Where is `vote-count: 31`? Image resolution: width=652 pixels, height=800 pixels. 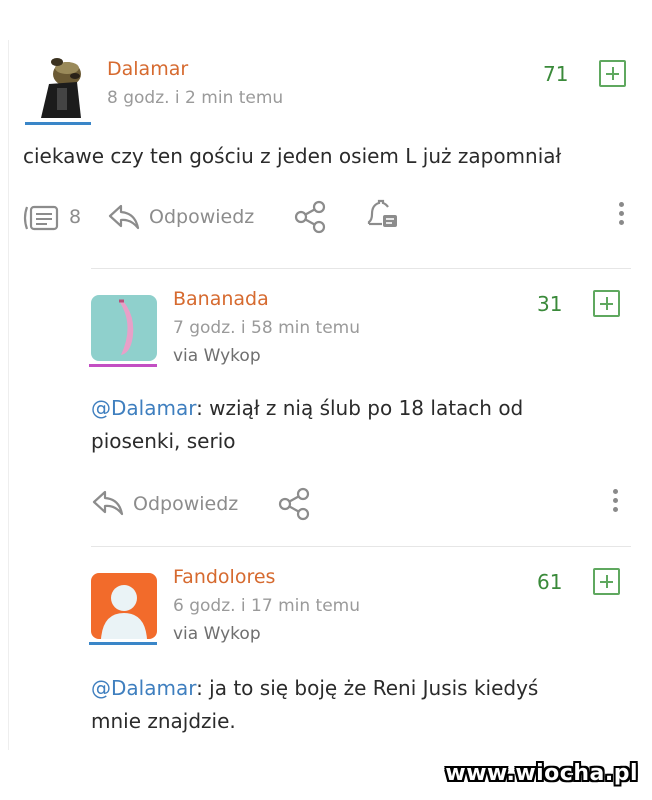 vote-count: 31 is located at coordinates (550, 304).